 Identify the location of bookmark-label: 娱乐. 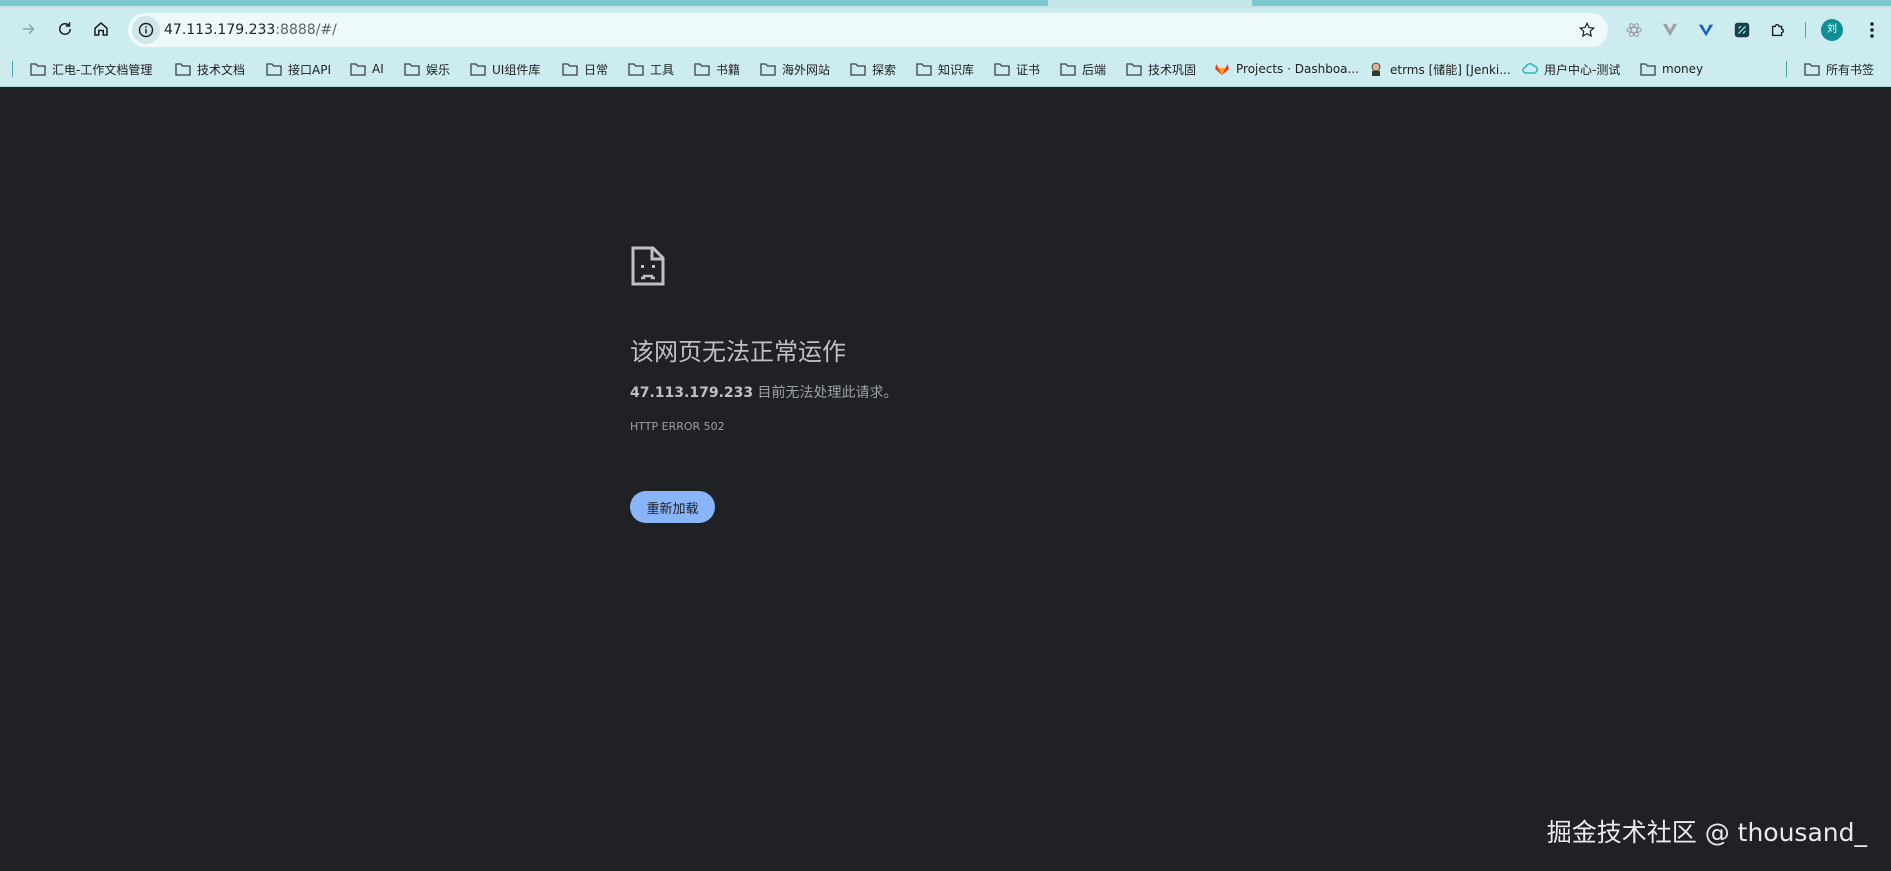
(438, 69).